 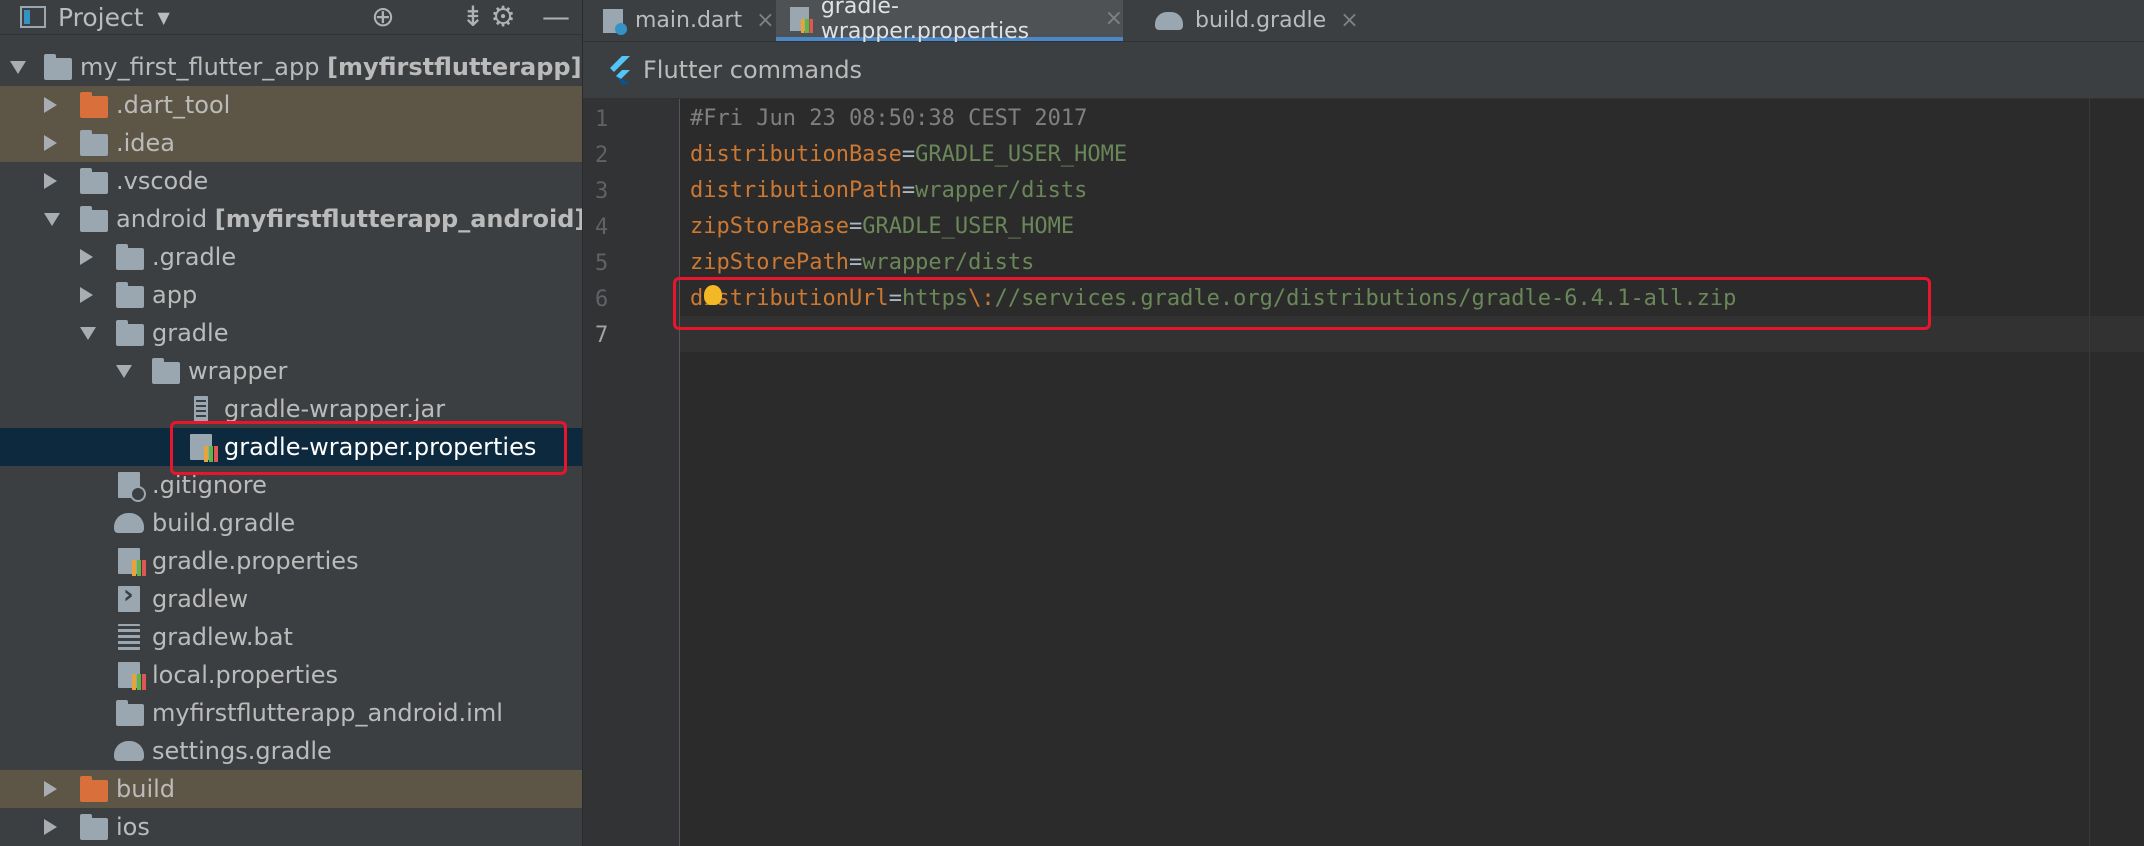 I want to click on tree-item-vscode: .vscode, so click(x=291, y=181).